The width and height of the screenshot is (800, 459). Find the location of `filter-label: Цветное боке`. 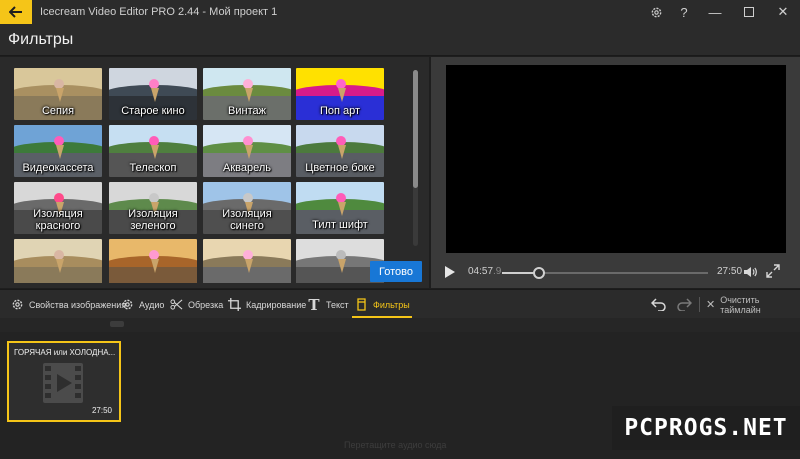

filter-label: Цветное боке is located at coordinates (340, 168).